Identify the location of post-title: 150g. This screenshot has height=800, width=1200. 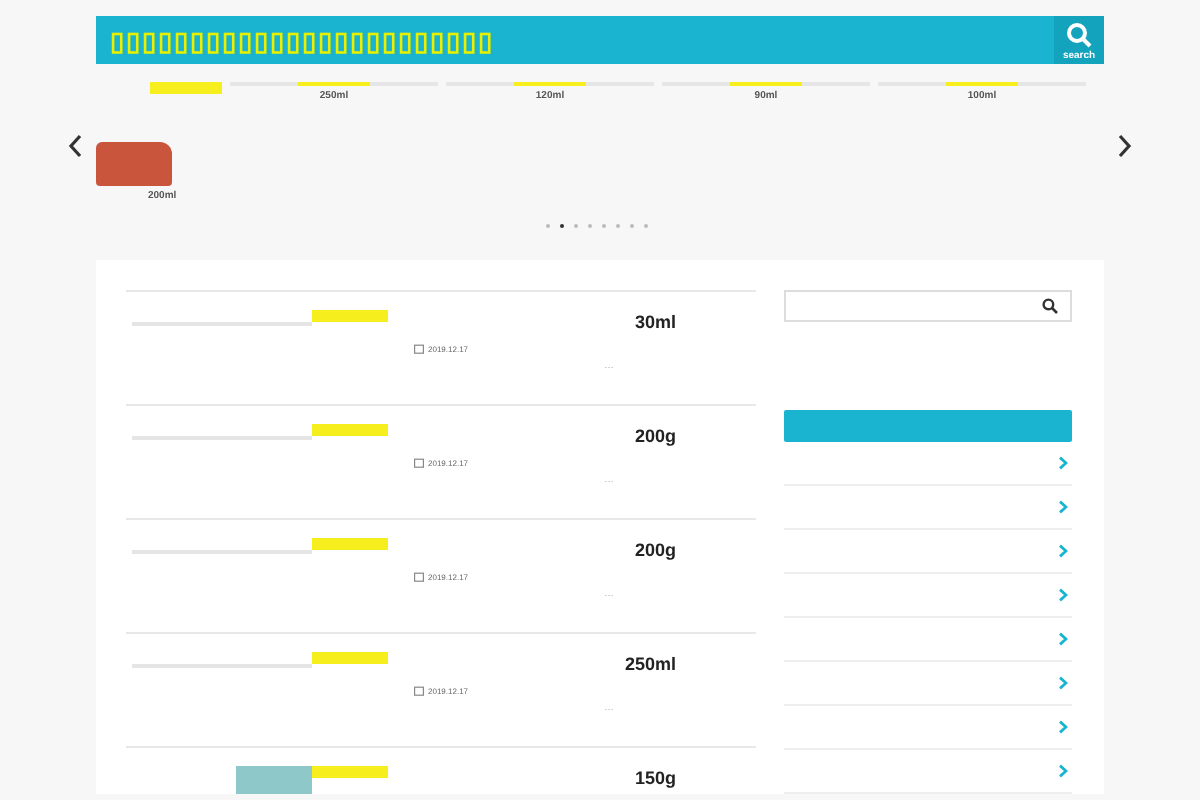
(655, 778).